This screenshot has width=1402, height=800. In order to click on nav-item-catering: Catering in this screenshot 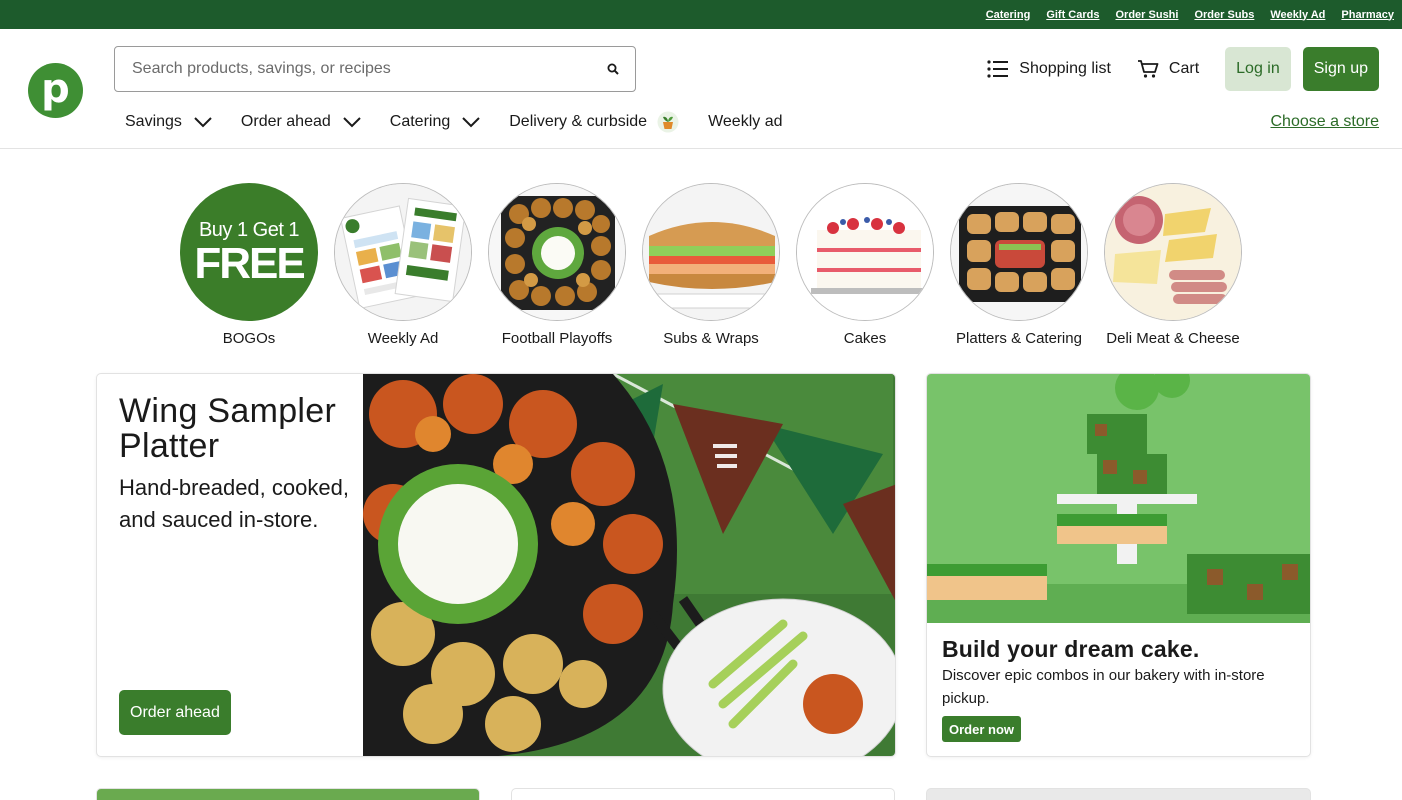, I will do `click(435, 122)`.